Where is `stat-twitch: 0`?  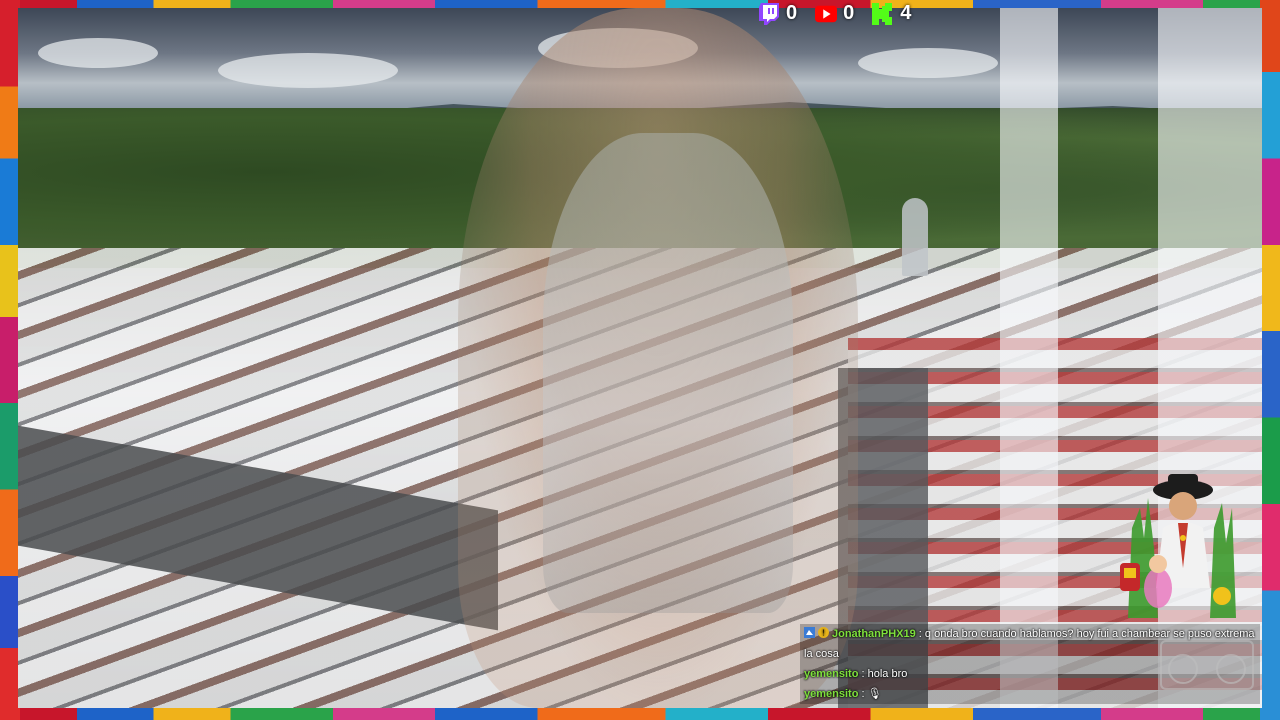
stat-twitch: 0 is located at coordinates (777, 13).